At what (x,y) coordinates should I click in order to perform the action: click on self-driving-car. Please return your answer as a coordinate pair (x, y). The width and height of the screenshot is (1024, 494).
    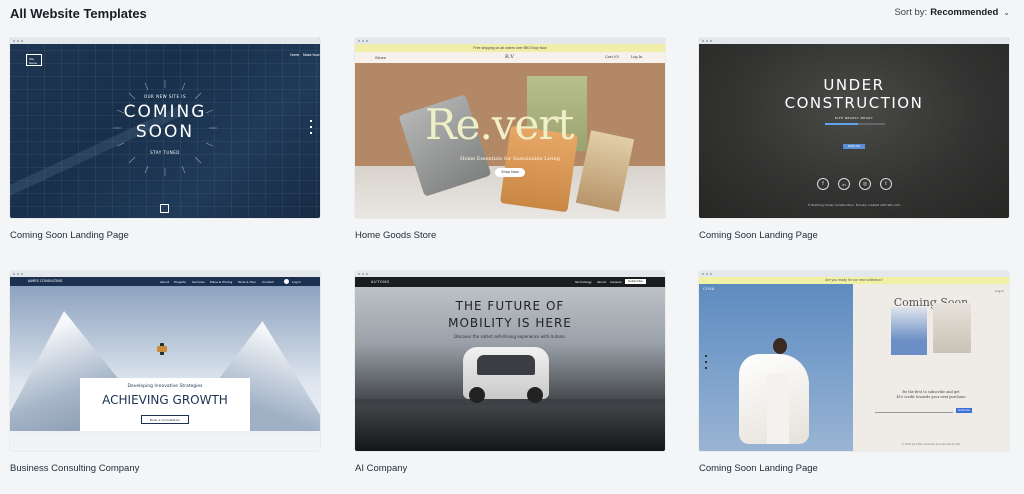
    Looking at the image, I should click on (506, 375).